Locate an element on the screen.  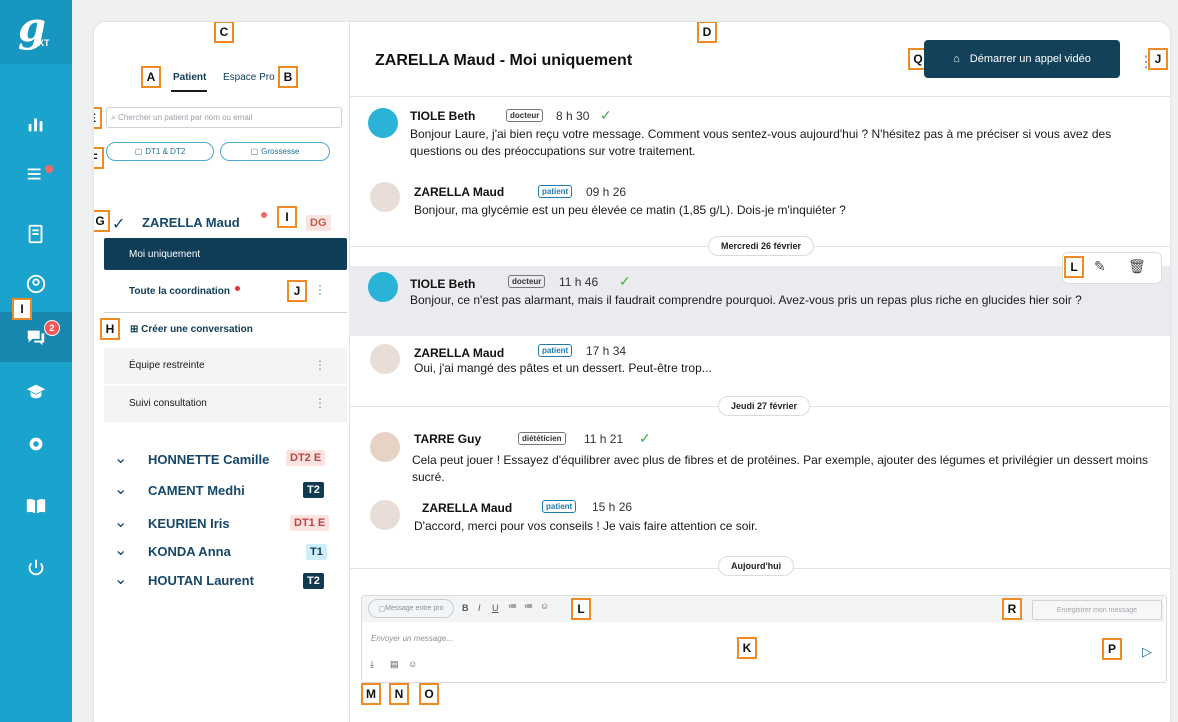
bold-icon: B is located at coordinates (465, 608).